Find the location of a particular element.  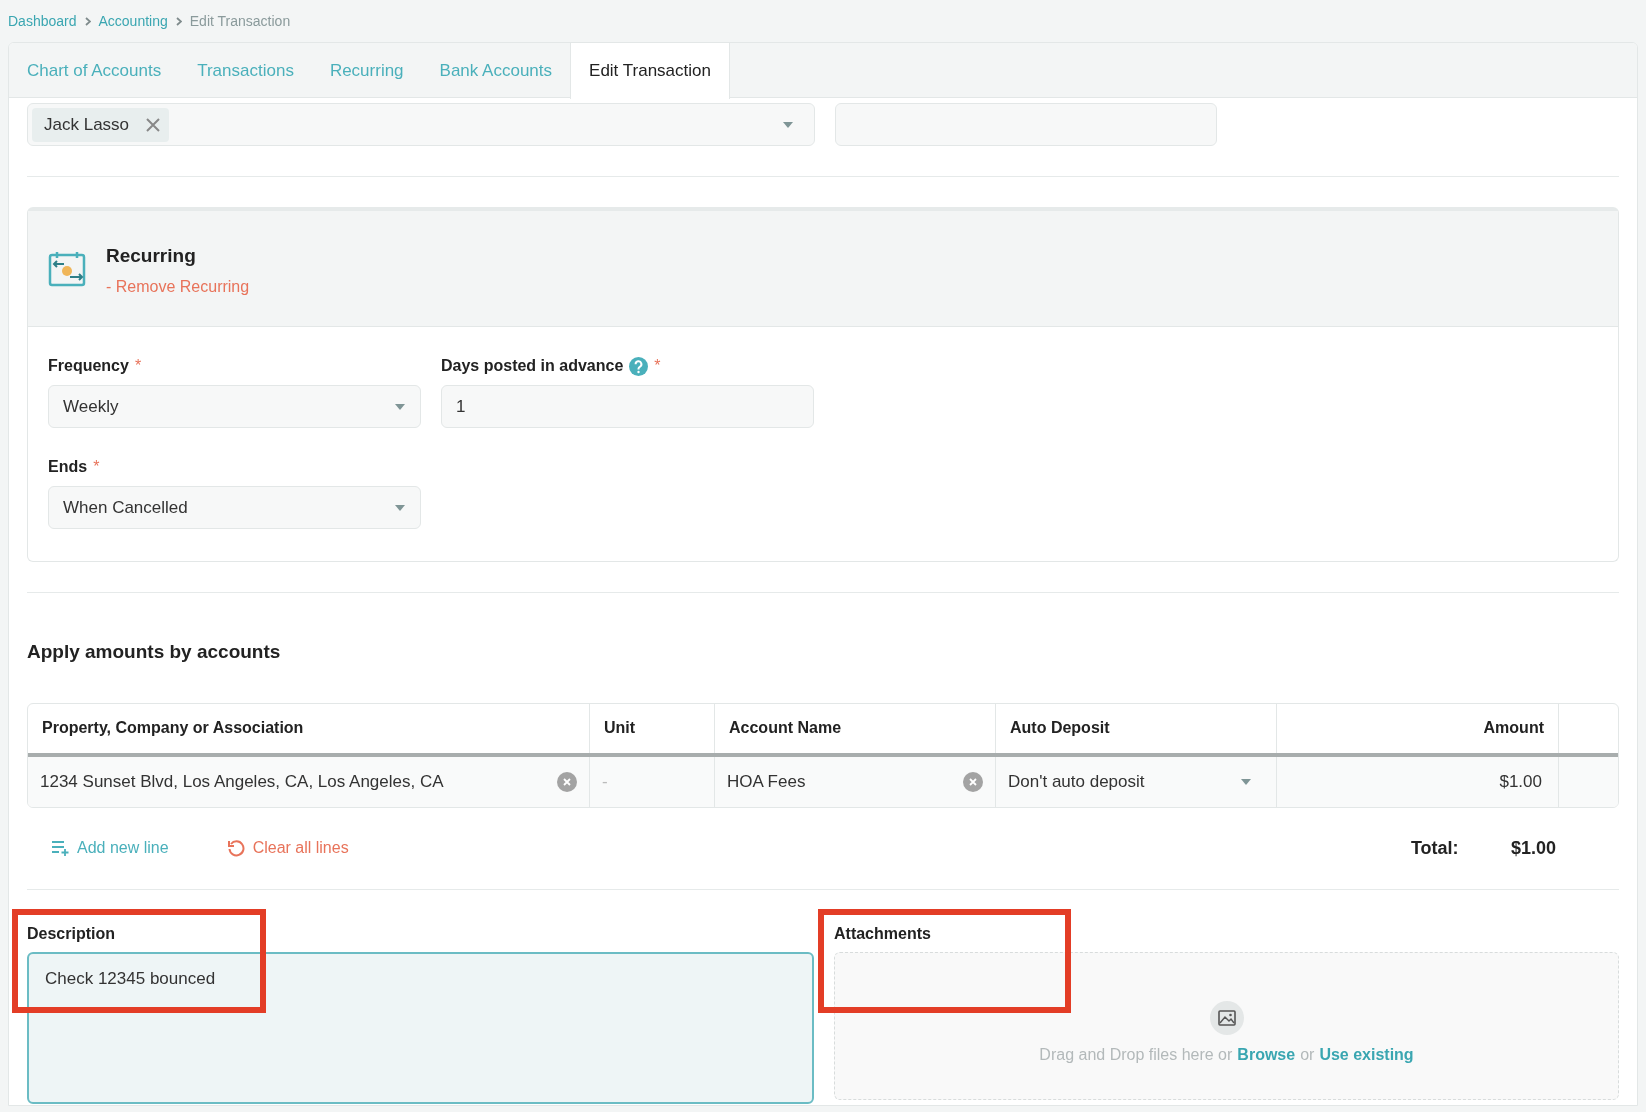

breadcrumb-link: Dashboard is located at coordinates (42, 21).